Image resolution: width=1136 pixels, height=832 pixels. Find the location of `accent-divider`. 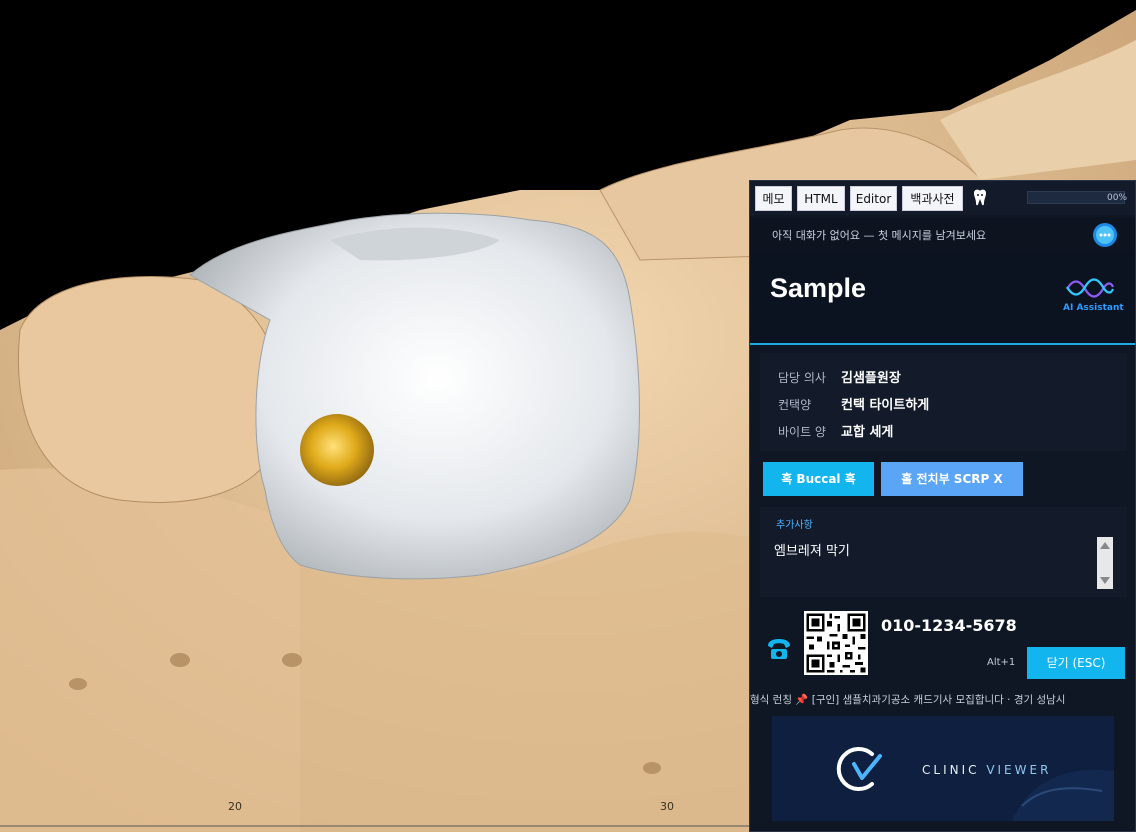

accent-divider is located at coordinates (942, 344).